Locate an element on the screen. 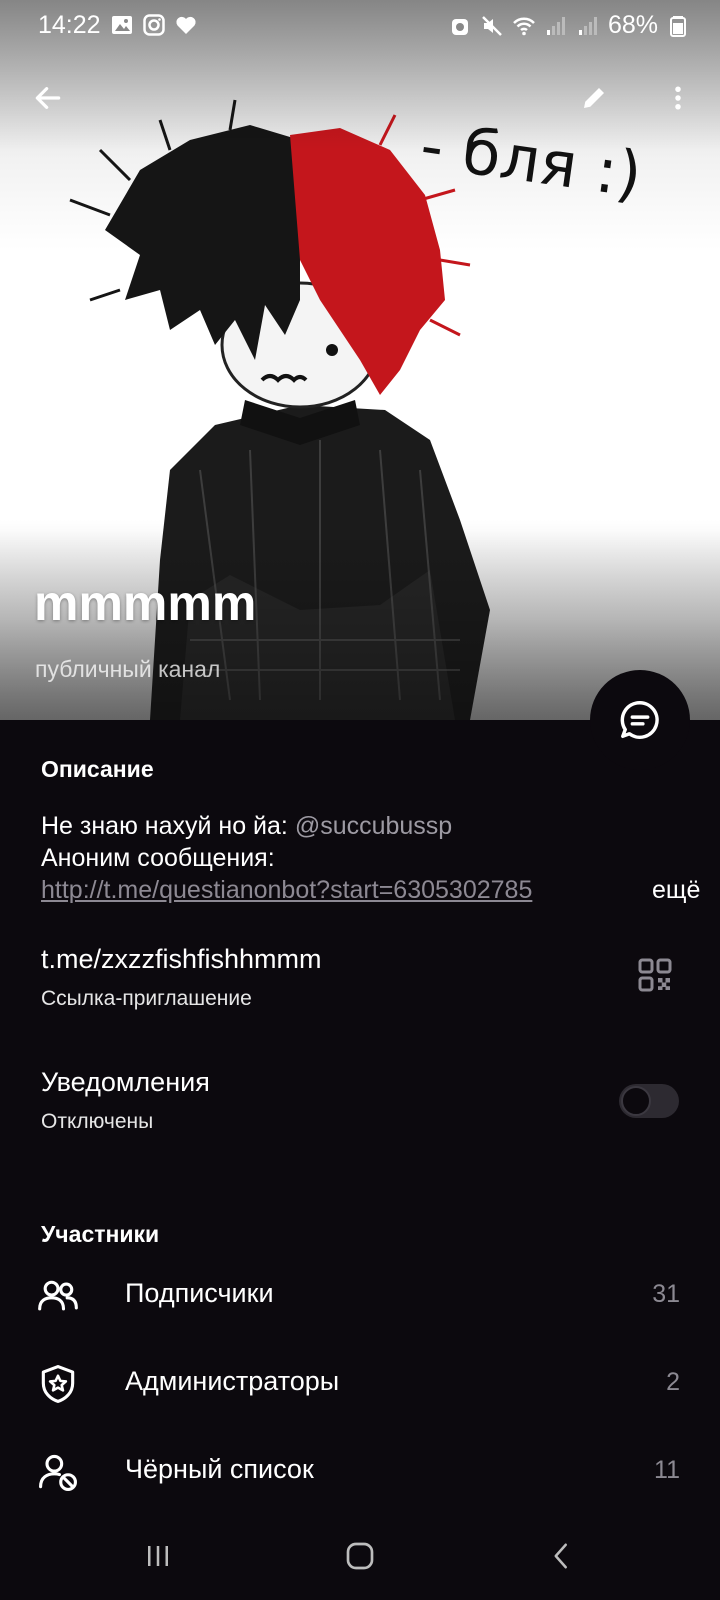 The height and width of the screenshot is (1600, 720). open-chat-button is located at coordinates (640, 720).